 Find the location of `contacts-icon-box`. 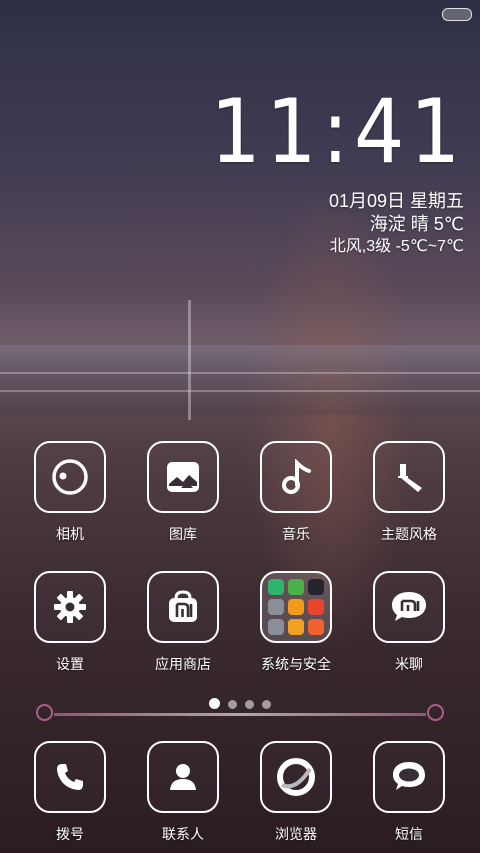

contacts-icon-box is located at coordinates (183, 777).